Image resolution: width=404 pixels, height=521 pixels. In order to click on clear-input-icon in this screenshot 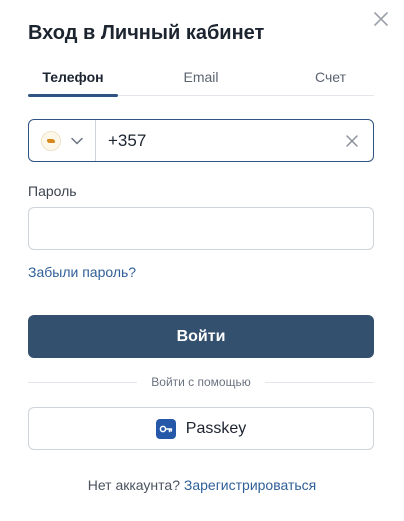, I will do `click(352, 141)`.